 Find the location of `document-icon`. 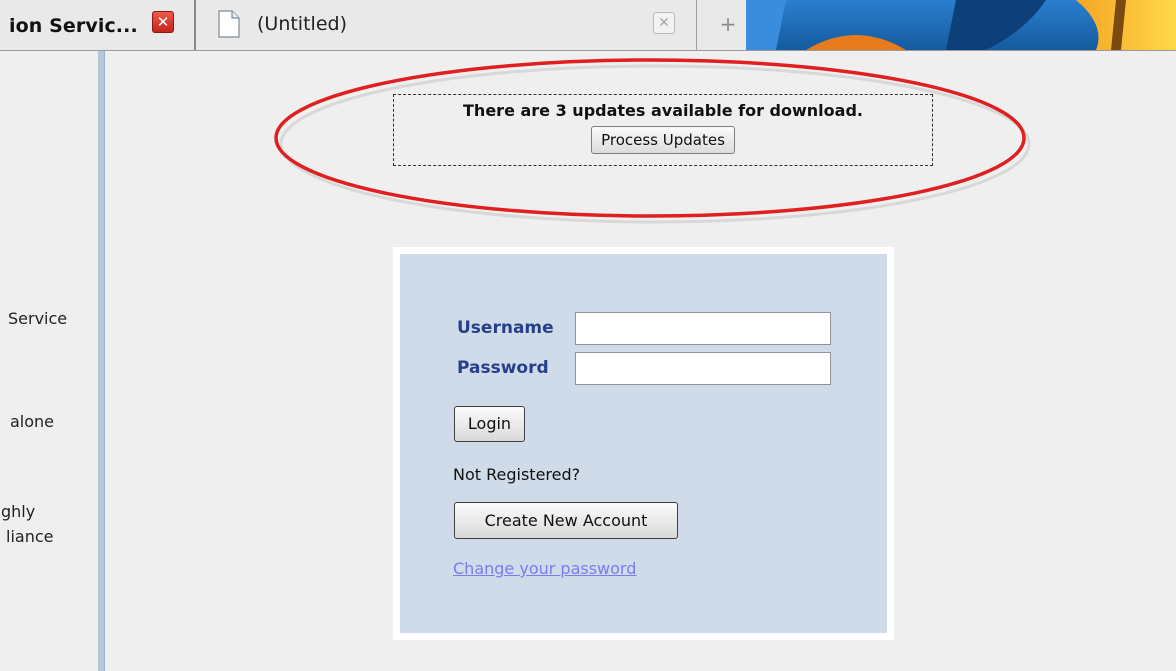

document-icon is located at coordinates (229, 26).